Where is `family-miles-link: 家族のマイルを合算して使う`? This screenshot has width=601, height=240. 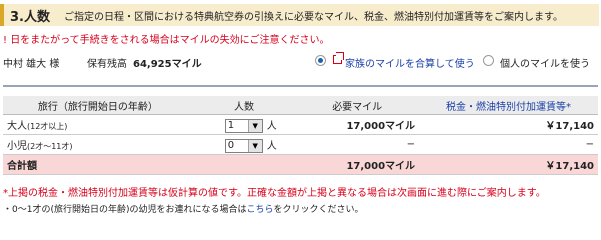 family-miles-link: 家族のマイルを合算して使う is located at coordinates (410, 62).